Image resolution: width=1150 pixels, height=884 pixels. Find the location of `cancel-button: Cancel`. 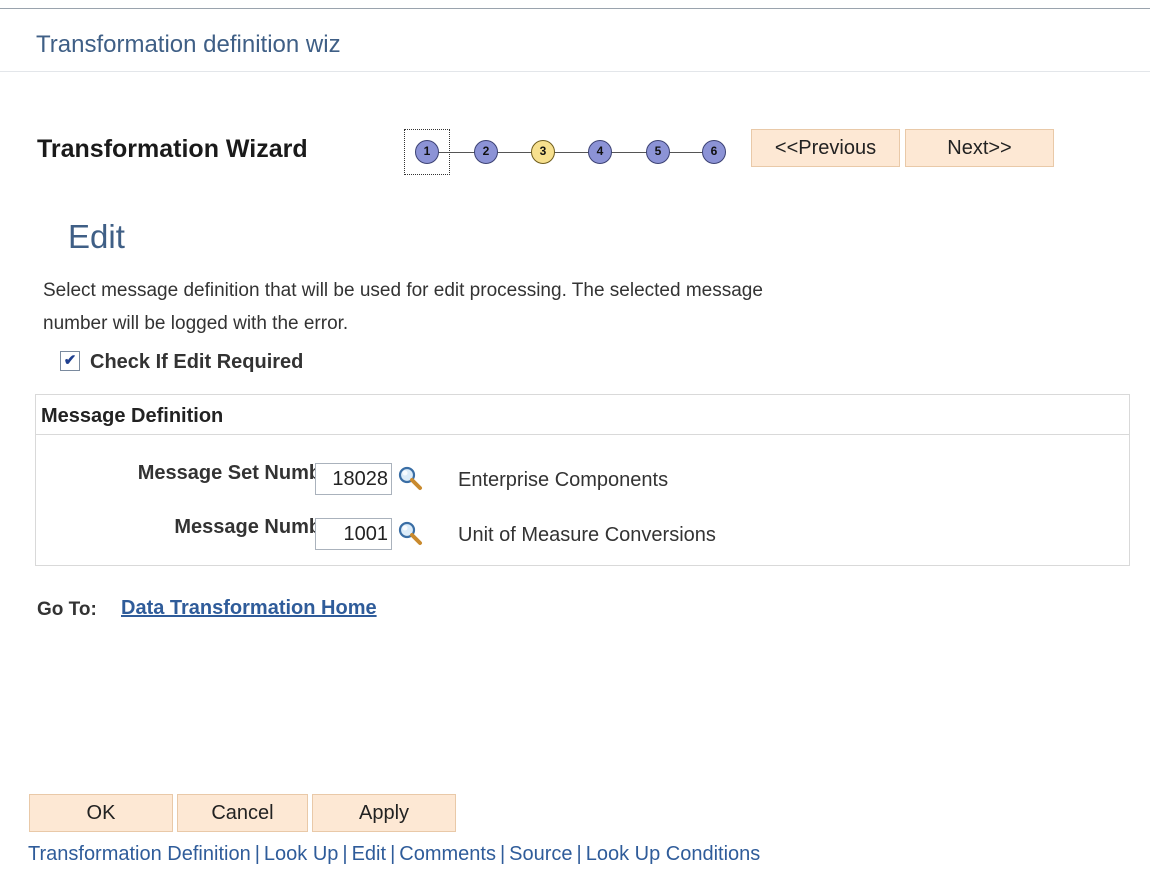

cancel-button: Cancel is located at coordinates (242, 813).